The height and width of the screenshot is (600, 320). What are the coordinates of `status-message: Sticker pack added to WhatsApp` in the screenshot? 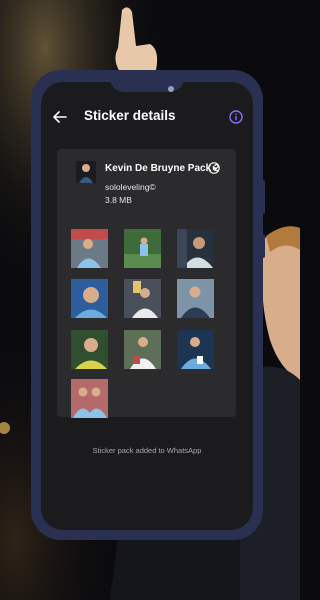 It's located at (147, 450).